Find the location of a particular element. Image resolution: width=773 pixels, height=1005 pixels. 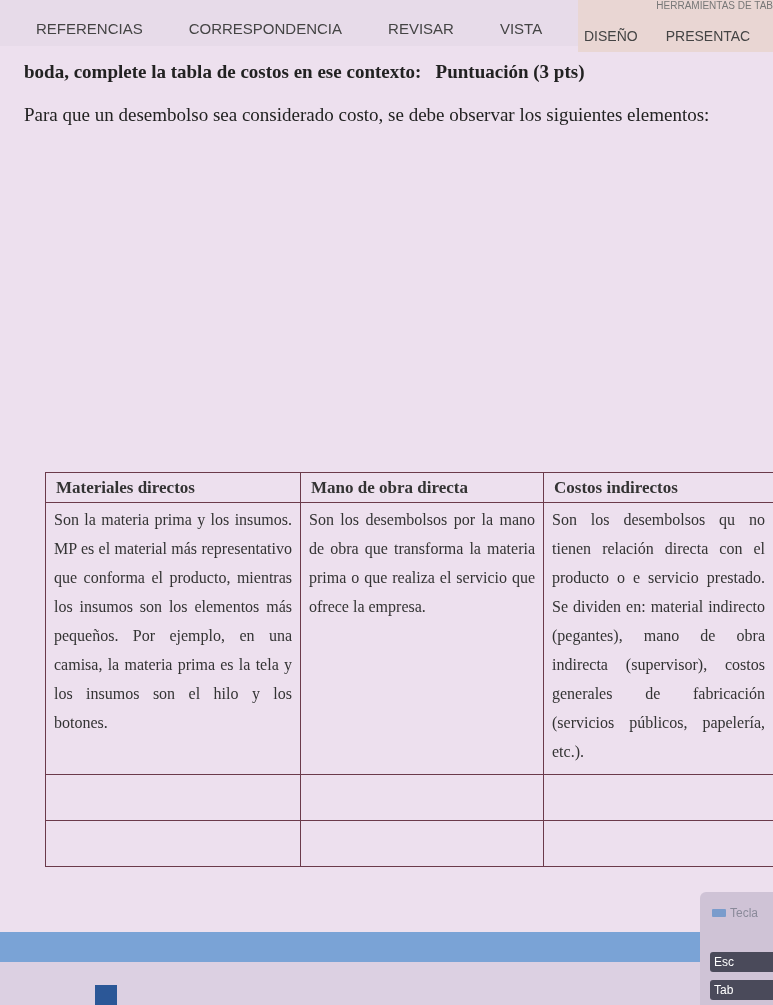

body-paragraph: Para que un desembolso sea considerado costo, se debe observar los siguientes elementos: is located at coordinates (367, 114).